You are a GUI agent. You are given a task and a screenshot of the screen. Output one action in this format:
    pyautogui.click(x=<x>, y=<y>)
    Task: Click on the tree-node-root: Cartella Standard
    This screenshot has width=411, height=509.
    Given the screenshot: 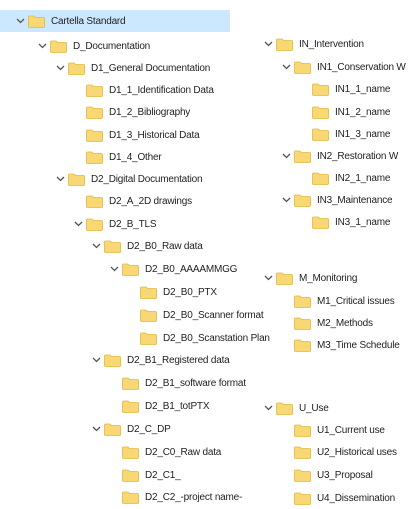 What is the action you would take?
    pyautogui.click(x=115, y=21)
    